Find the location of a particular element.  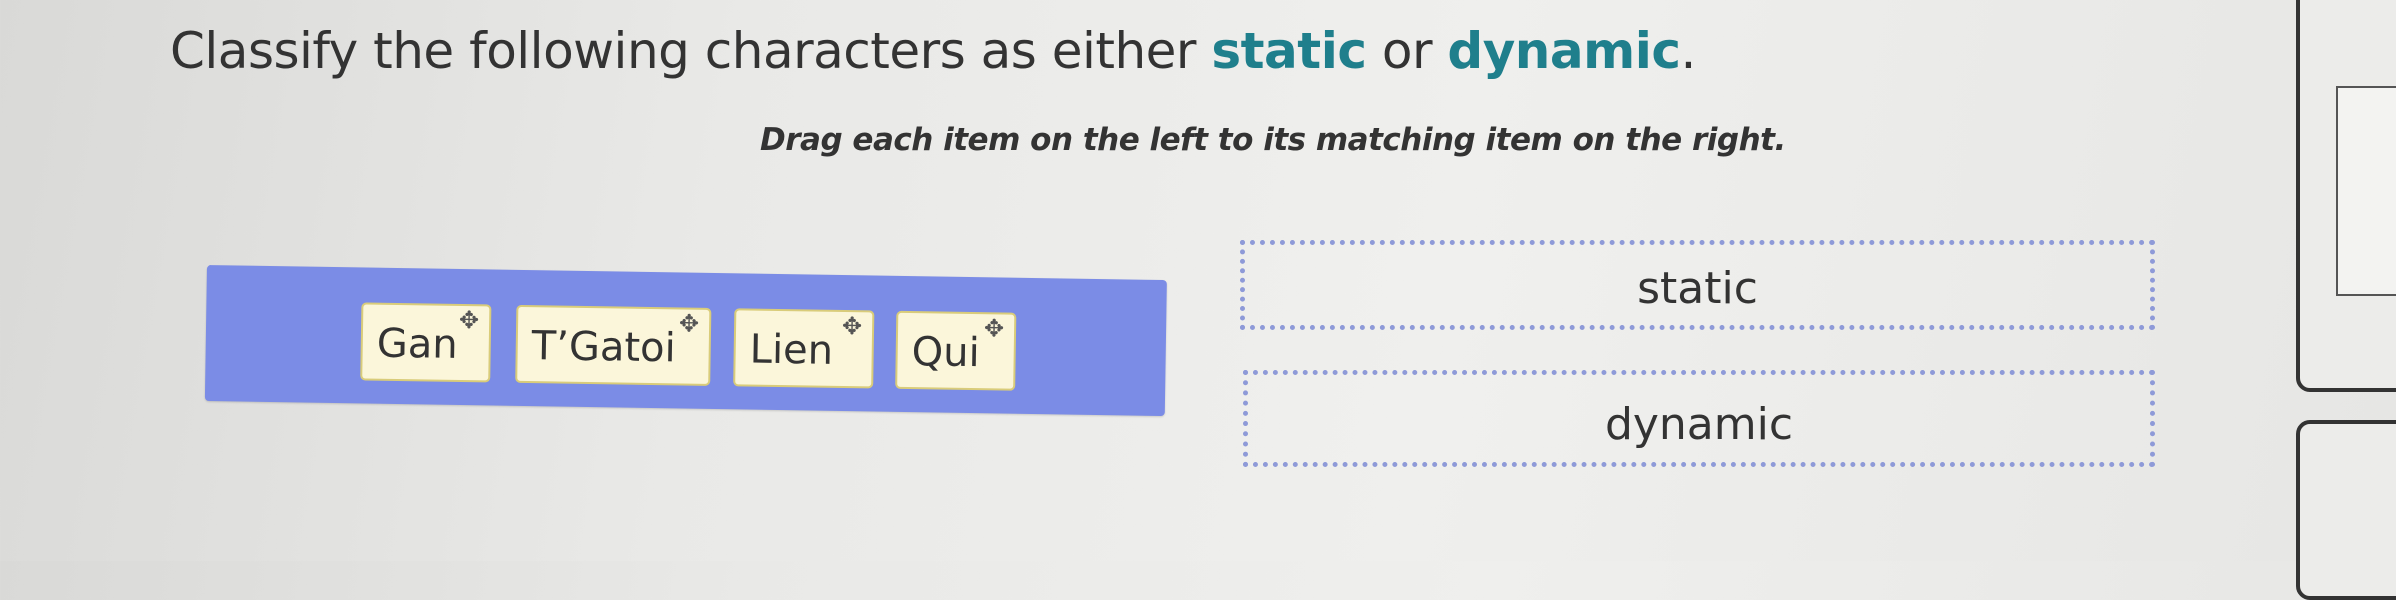

side-panel-frame-lower is located at coordinates (2346, 510).